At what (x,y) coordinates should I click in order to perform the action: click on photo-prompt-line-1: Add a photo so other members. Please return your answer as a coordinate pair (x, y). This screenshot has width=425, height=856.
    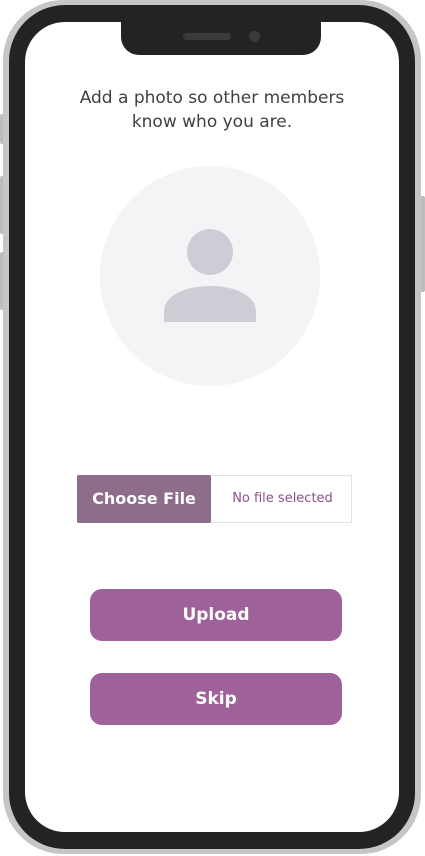
    Looking at the image, I should click on (212, 98).